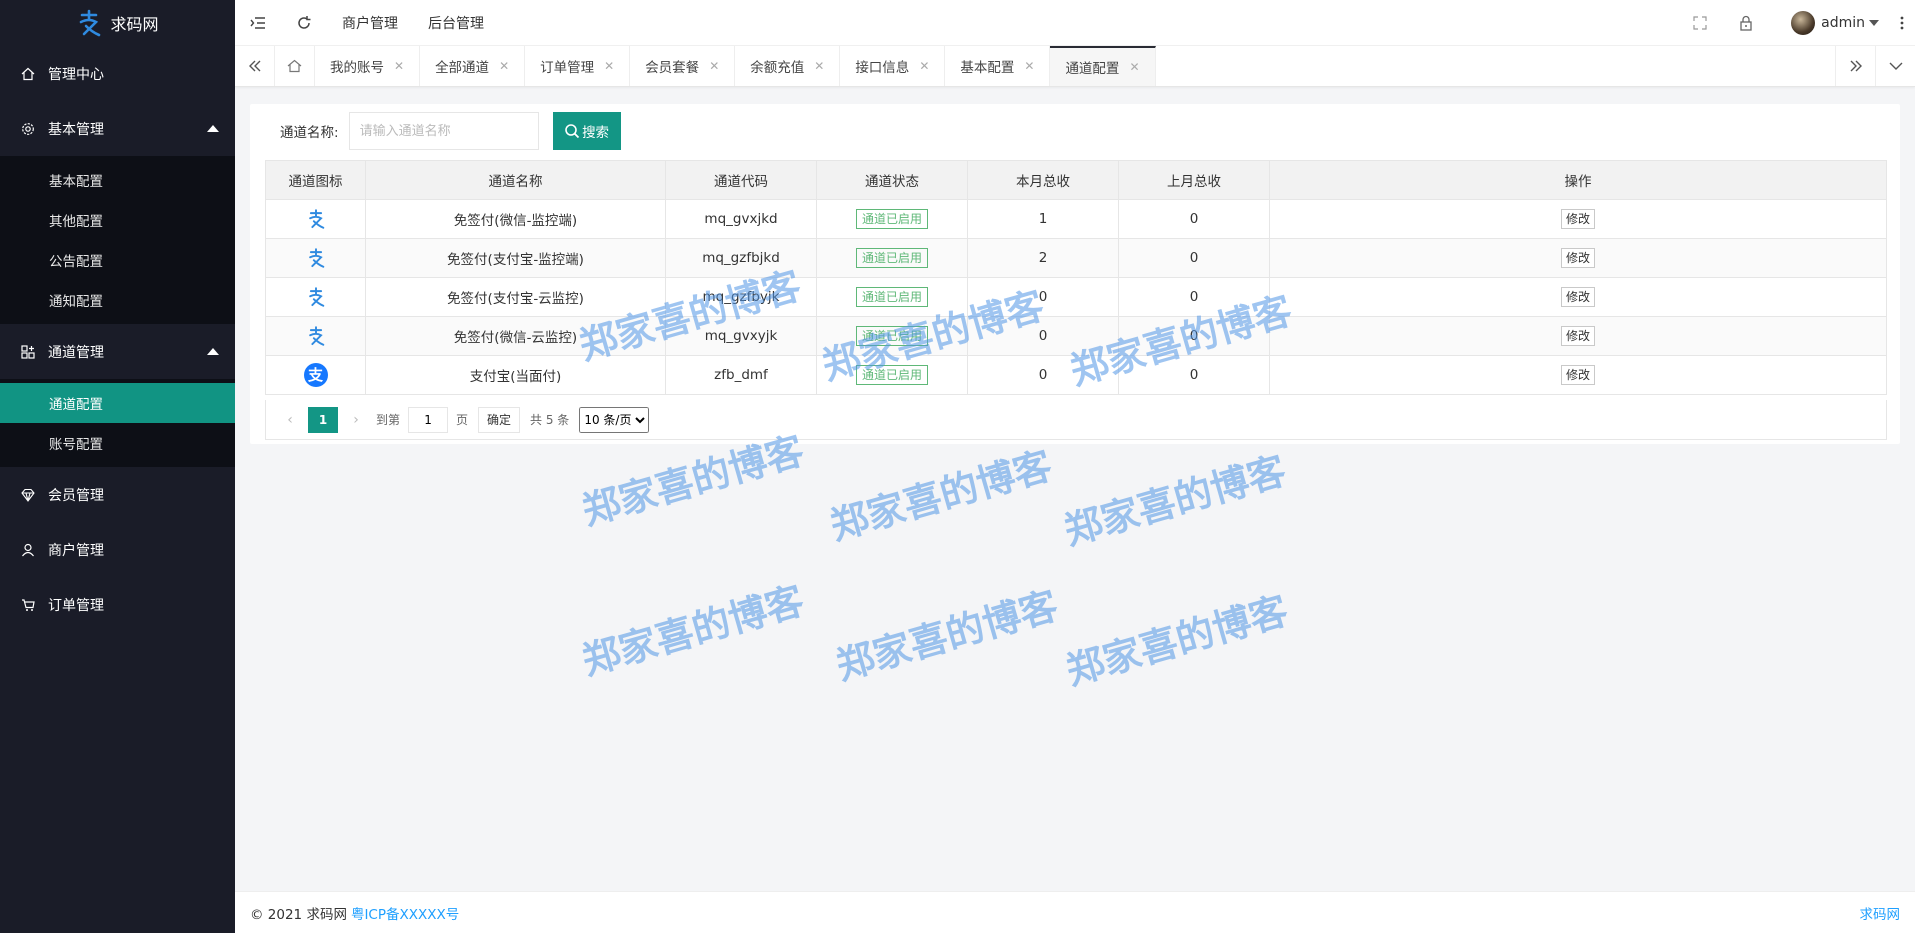 The height and width of the screenshot is (933, 1915). I want to click on tab-orders: 订单管理 ✕, so click(578, 66).